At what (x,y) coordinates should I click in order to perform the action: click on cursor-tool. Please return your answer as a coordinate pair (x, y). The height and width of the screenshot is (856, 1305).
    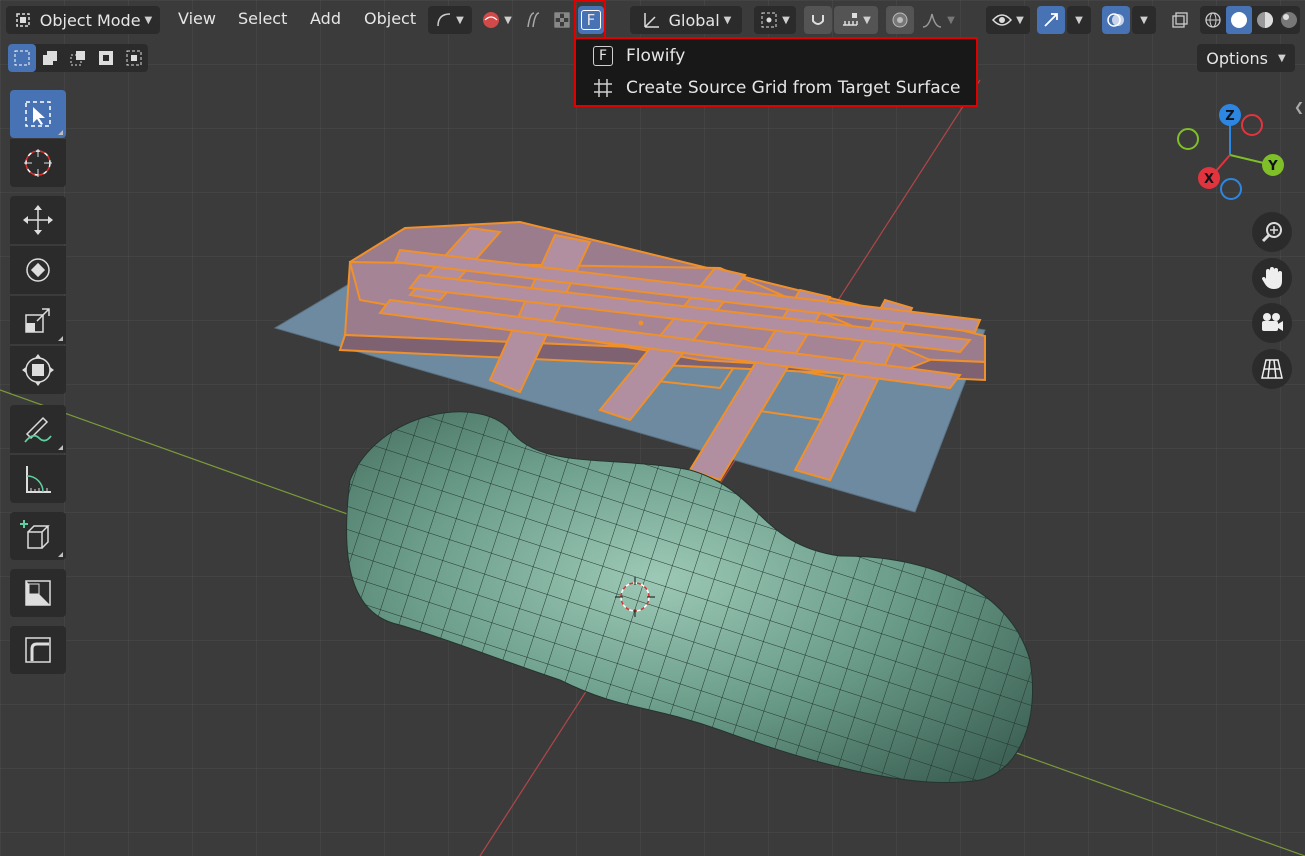
    Looking at the image, I should click on (38, 163).